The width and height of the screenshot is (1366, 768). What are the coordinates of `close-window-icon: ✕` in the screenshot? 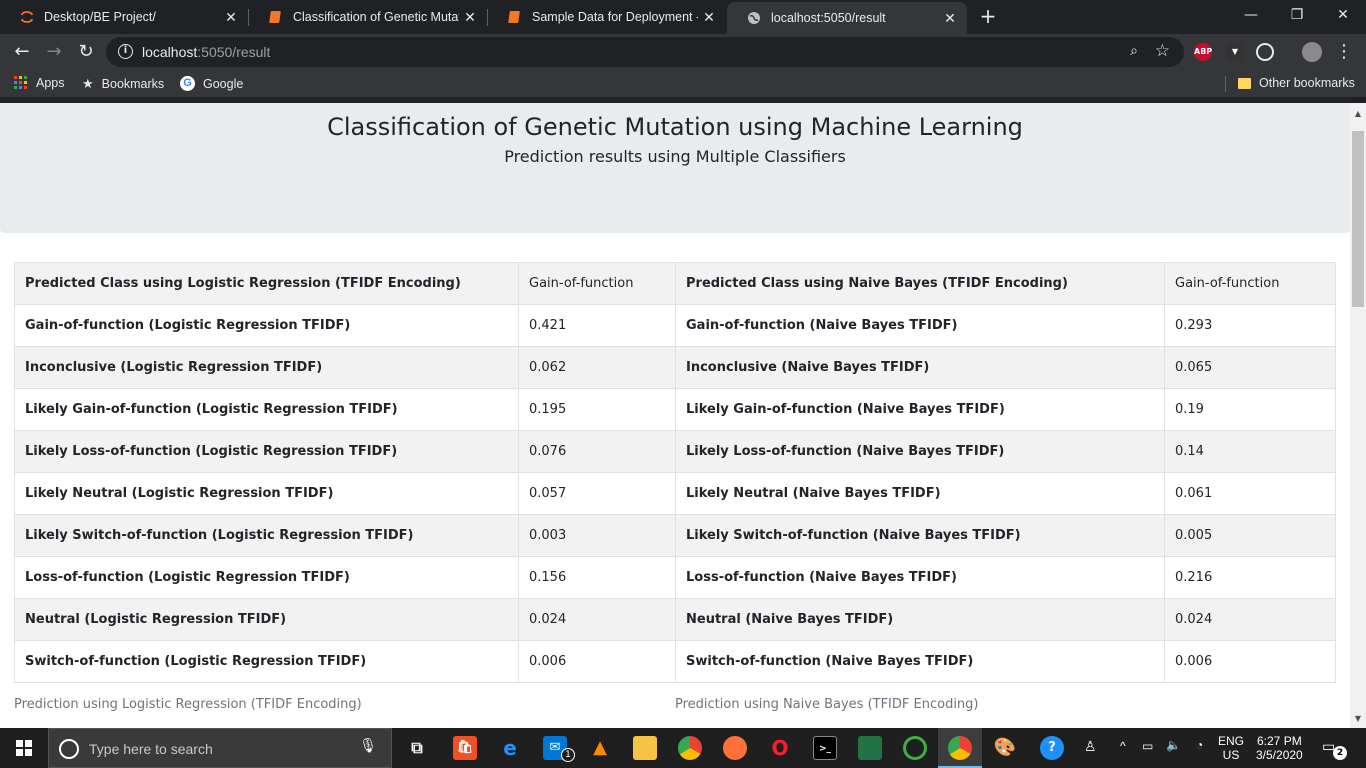 It's located at (1343, 15).